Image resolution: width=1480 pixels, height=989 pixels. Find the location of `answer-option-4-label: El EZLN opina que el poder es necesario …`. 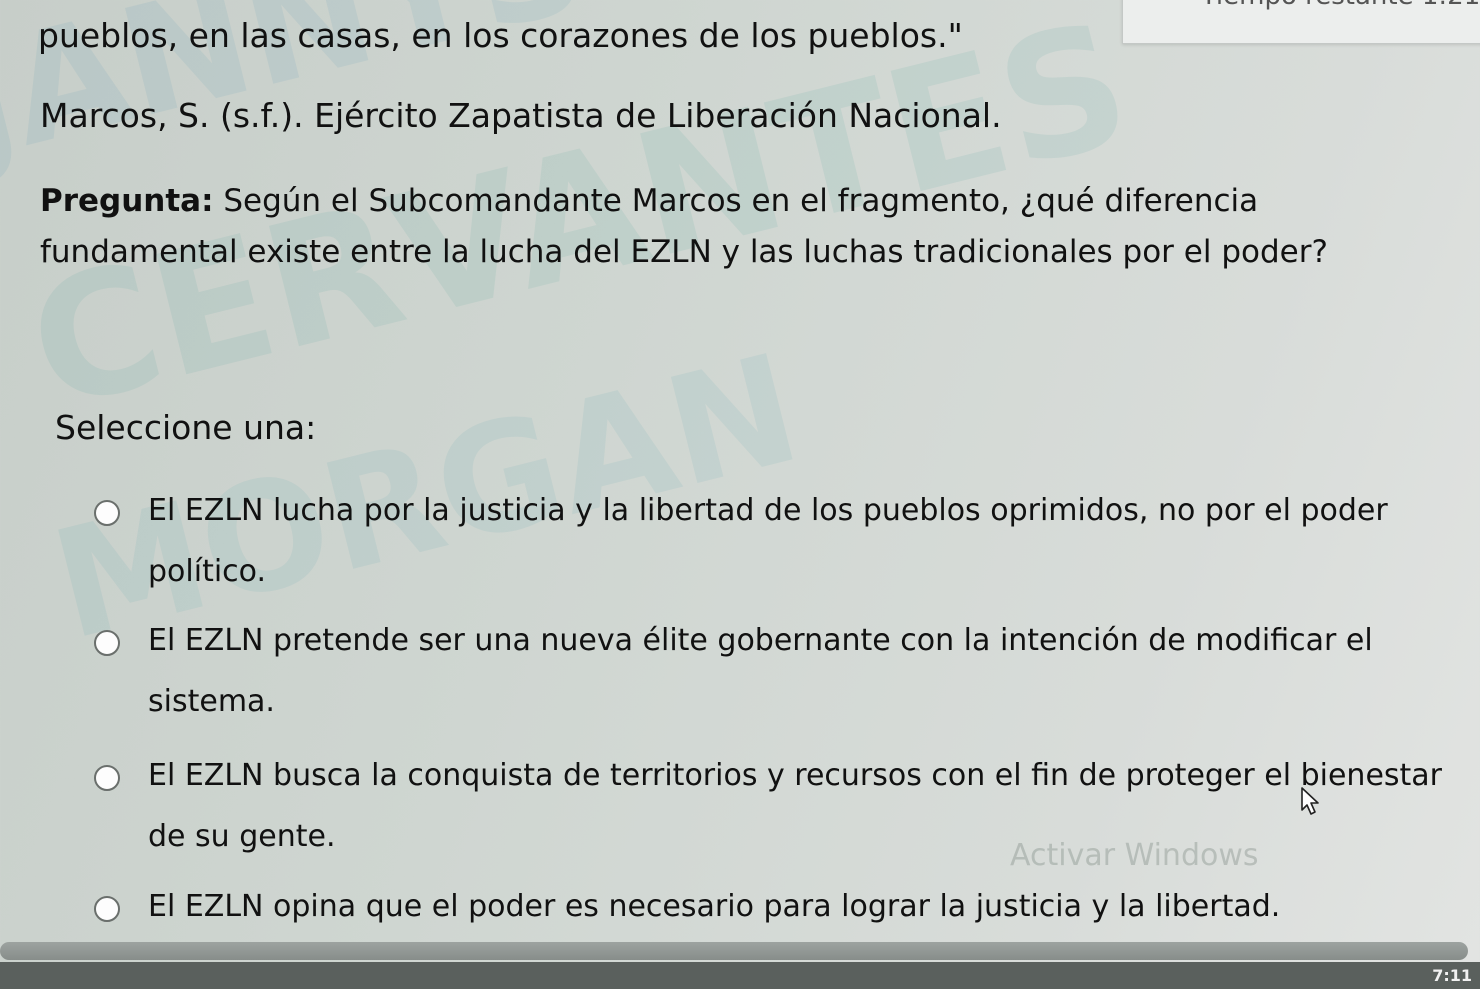

answer-option-4-label: El EZLN opina que el poder es necesario … is located at coordinates (798, 906).